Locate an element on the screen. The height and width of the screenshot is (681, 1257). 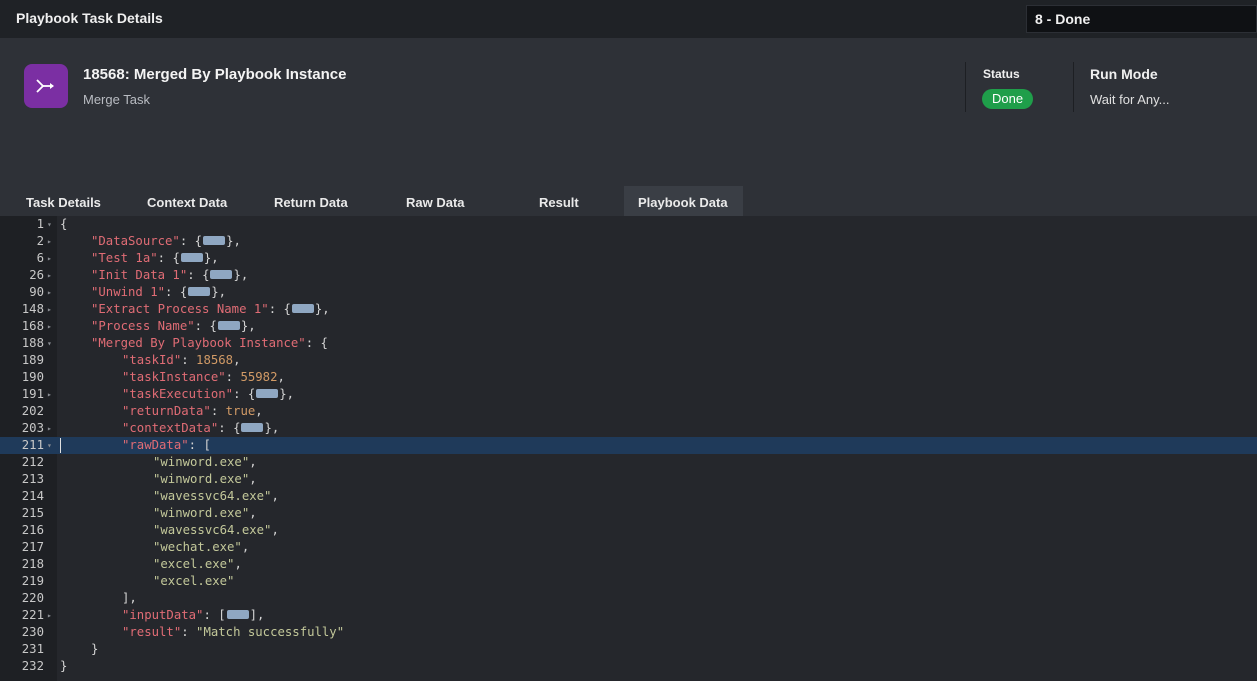
code-text: "Merged By Playbook Instance": { is located at coordinates (209, 343).